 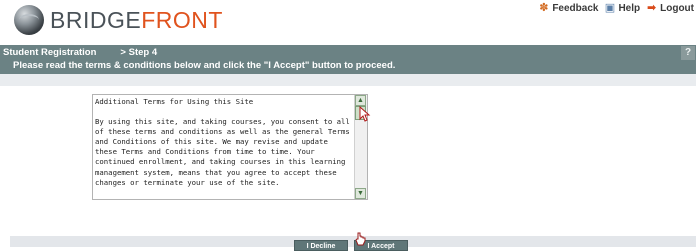 I want to click on breadcrumb: Student Registration > Step 4, so click(x=80, y=52).